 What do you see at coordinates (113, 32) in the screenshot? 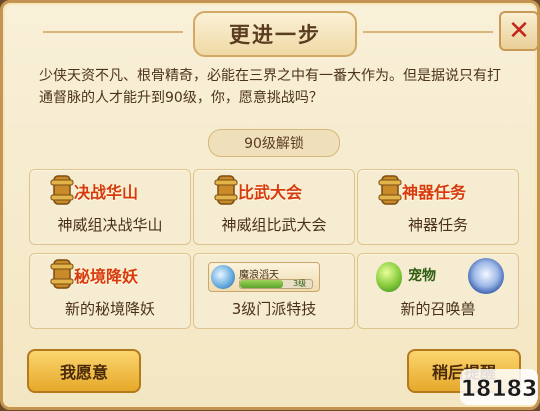
I see `title-divider-left` at bounding box center [113, 32].